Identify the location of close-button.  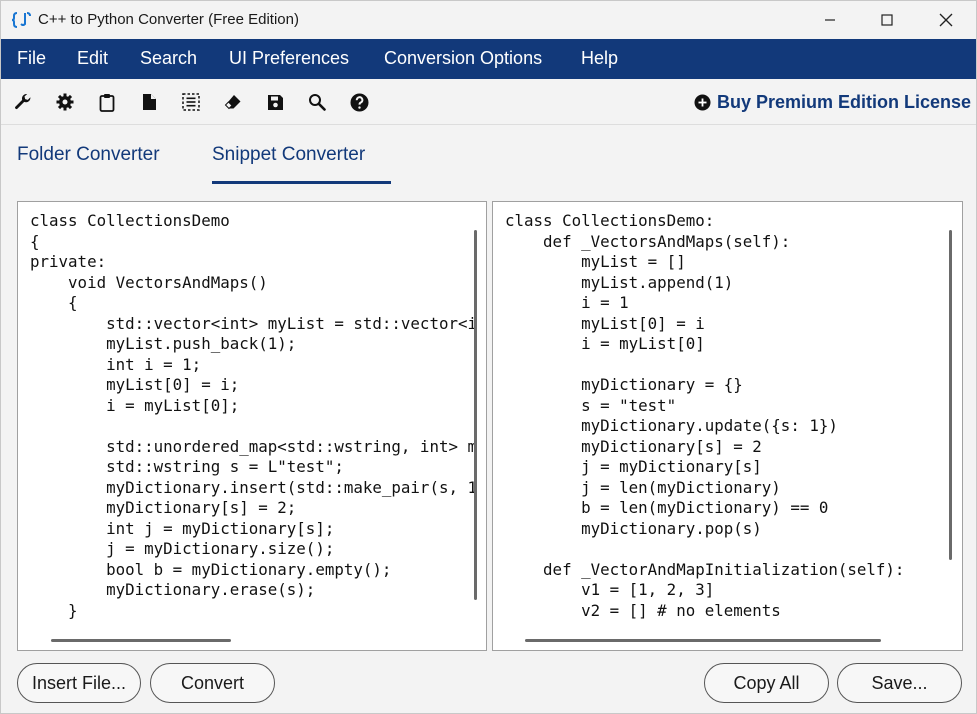
(946, 20).